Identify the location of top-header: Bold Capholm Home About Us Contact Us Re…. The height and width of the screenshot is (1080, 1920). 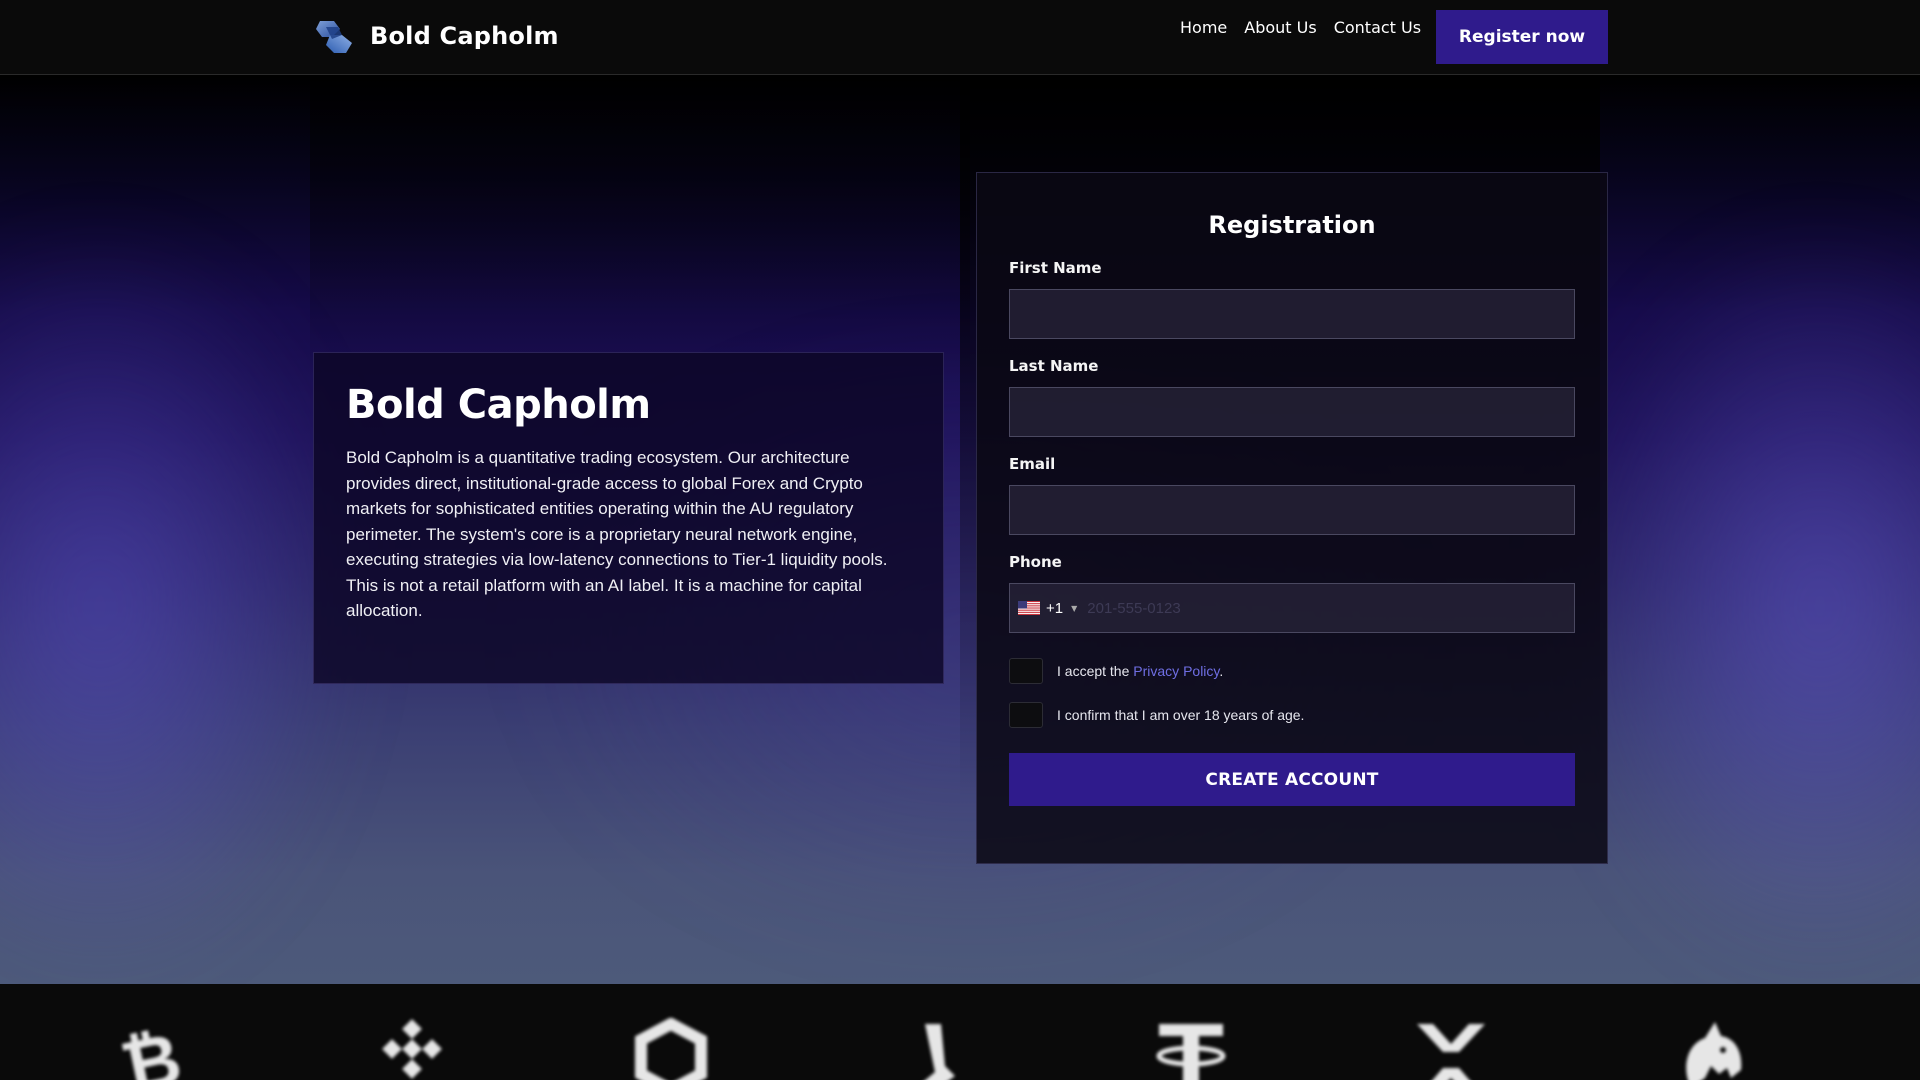
(960, 37).